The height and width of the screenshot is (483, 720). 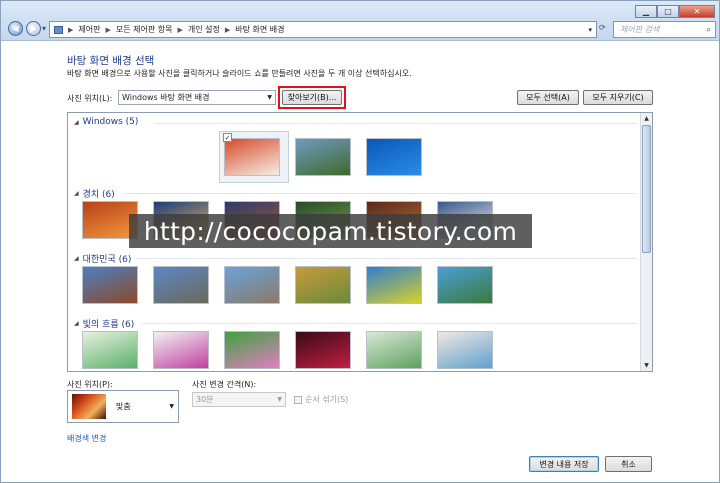 I want to click on position-value: 맞춤, so click(x=123, y=406).